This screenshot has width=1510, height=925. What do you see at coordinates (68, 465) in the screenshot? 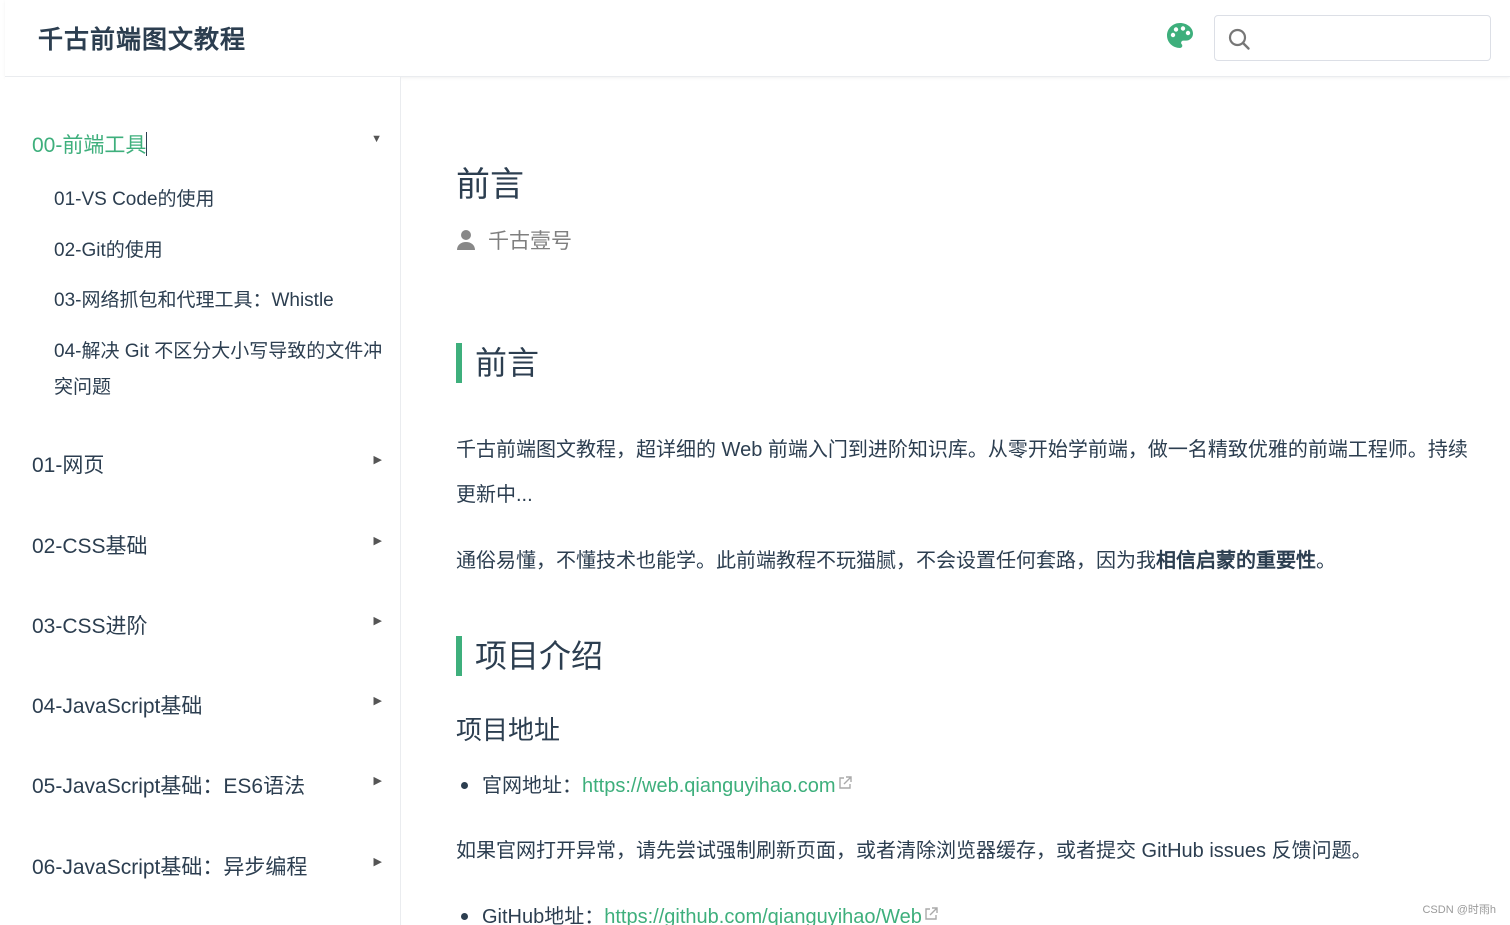
I see `sidebar-group-label: 01-网页` at bounding box center [68, 465].